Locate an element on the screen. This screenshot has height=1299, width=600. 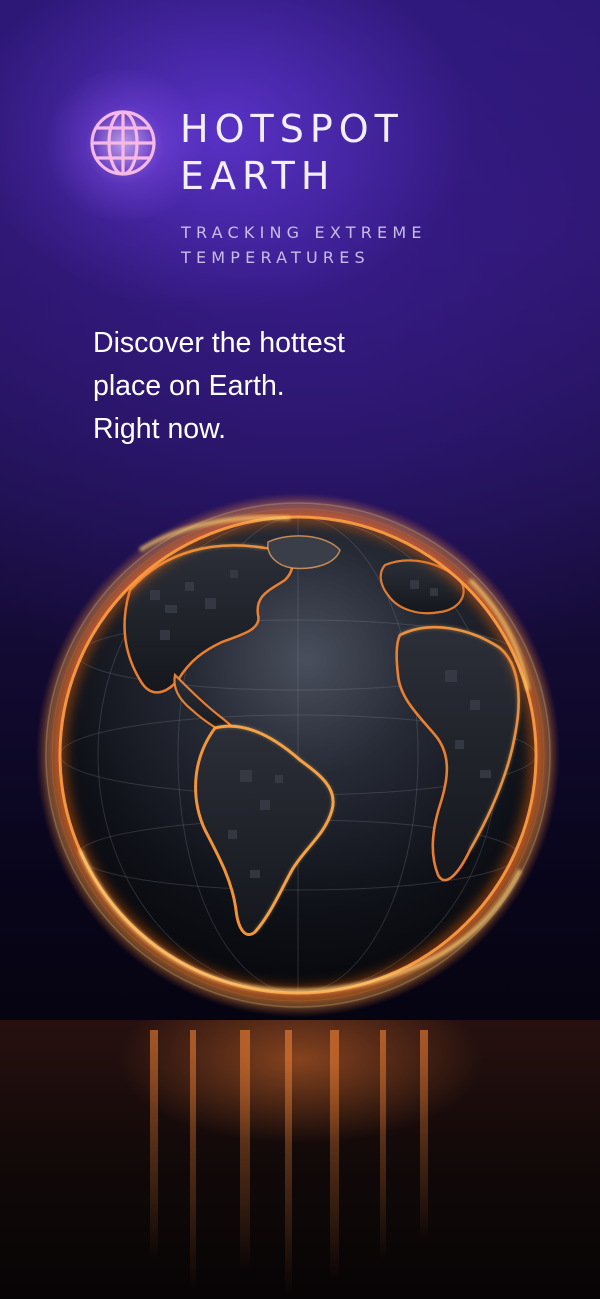
app-title-line2: EARTH is located at coordinates (258, 176).